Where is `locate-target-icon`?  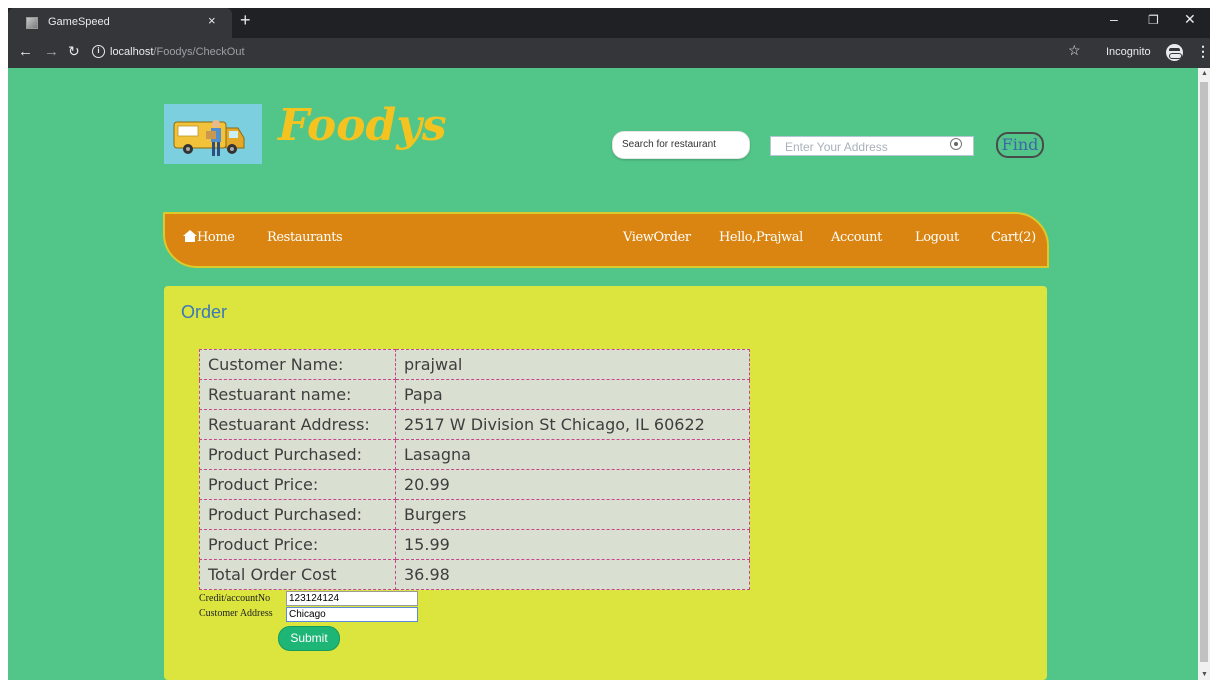
locate-target-icon is located at coordinates (956, 144).